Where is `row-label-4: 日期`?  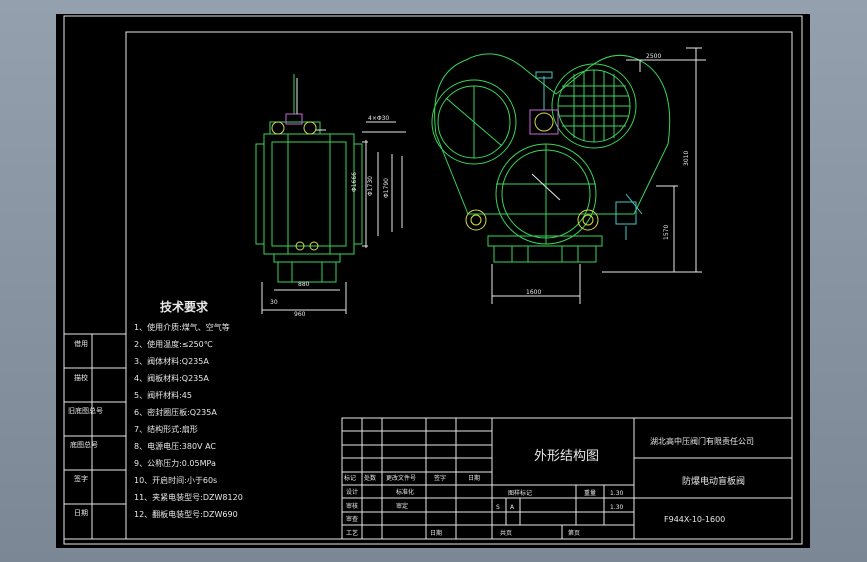
row-label-4: 日期 is located at coordinates (474, 478).